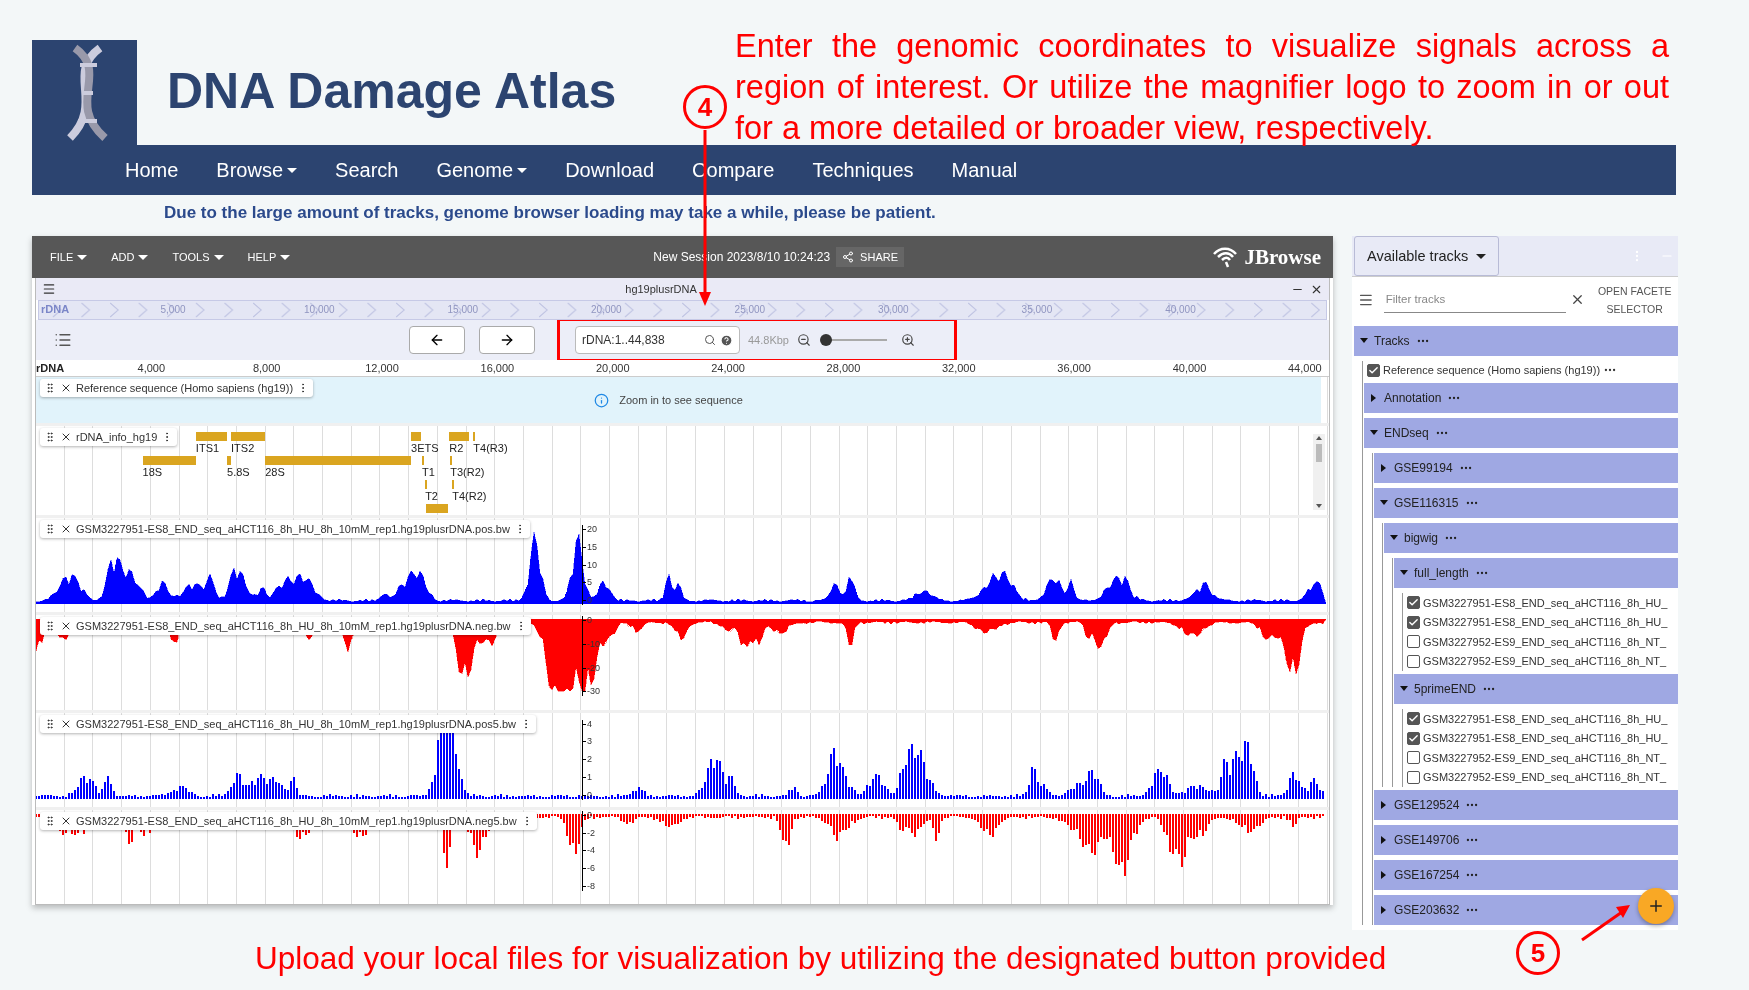 This screenshot has width=1749, height=990. What do you see at coordinates (595, 583) in the screenshot?
I see `axis-tick-label: 5` at bounding box center [595, 583].